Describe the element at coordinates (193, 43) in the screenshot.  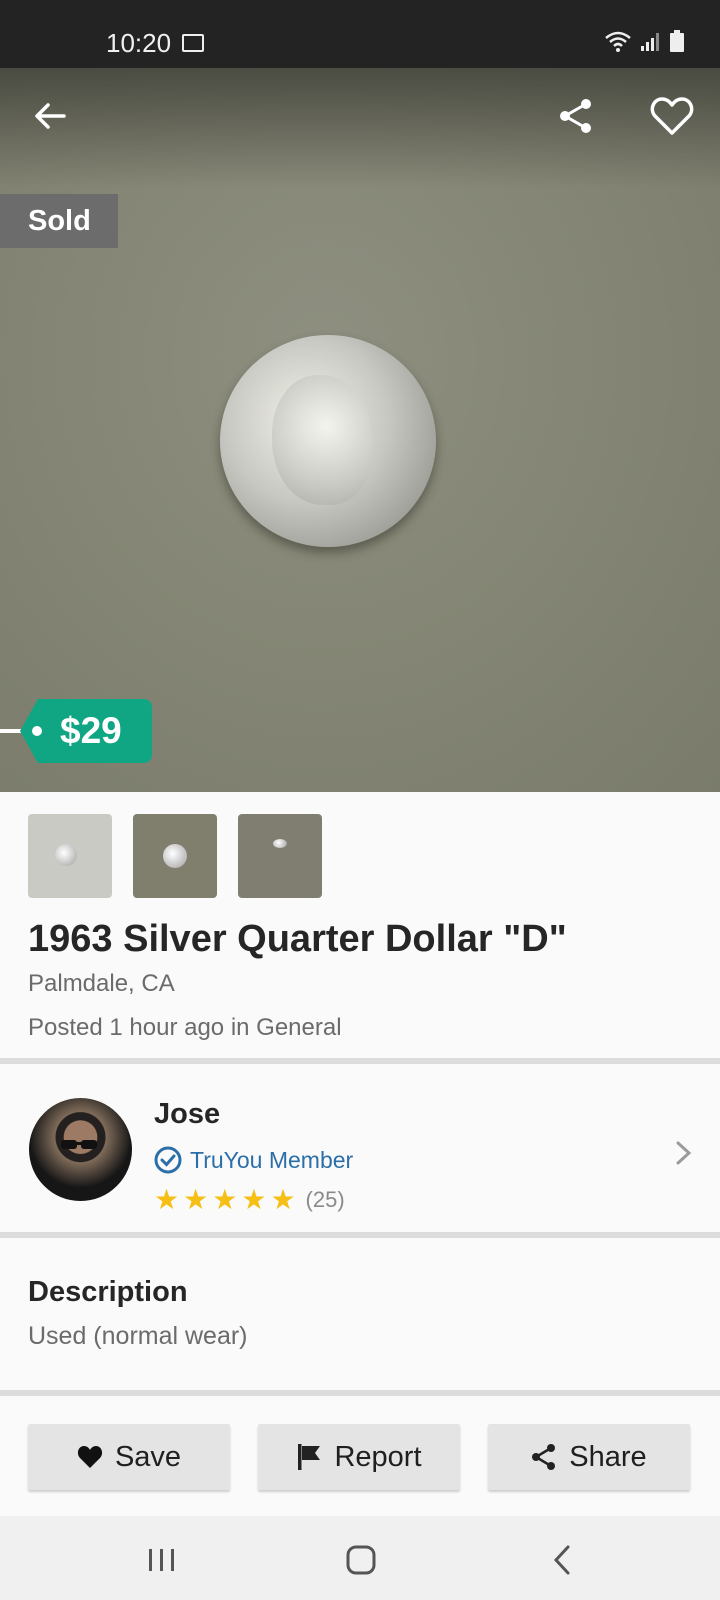
I see `gallery-notification-icon` at that location.